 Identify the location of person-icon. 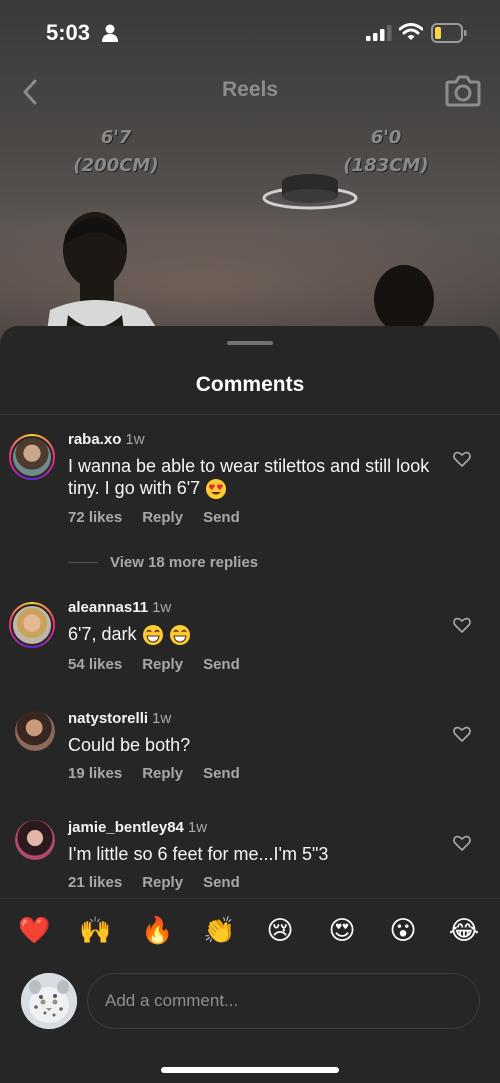
(110, 33).